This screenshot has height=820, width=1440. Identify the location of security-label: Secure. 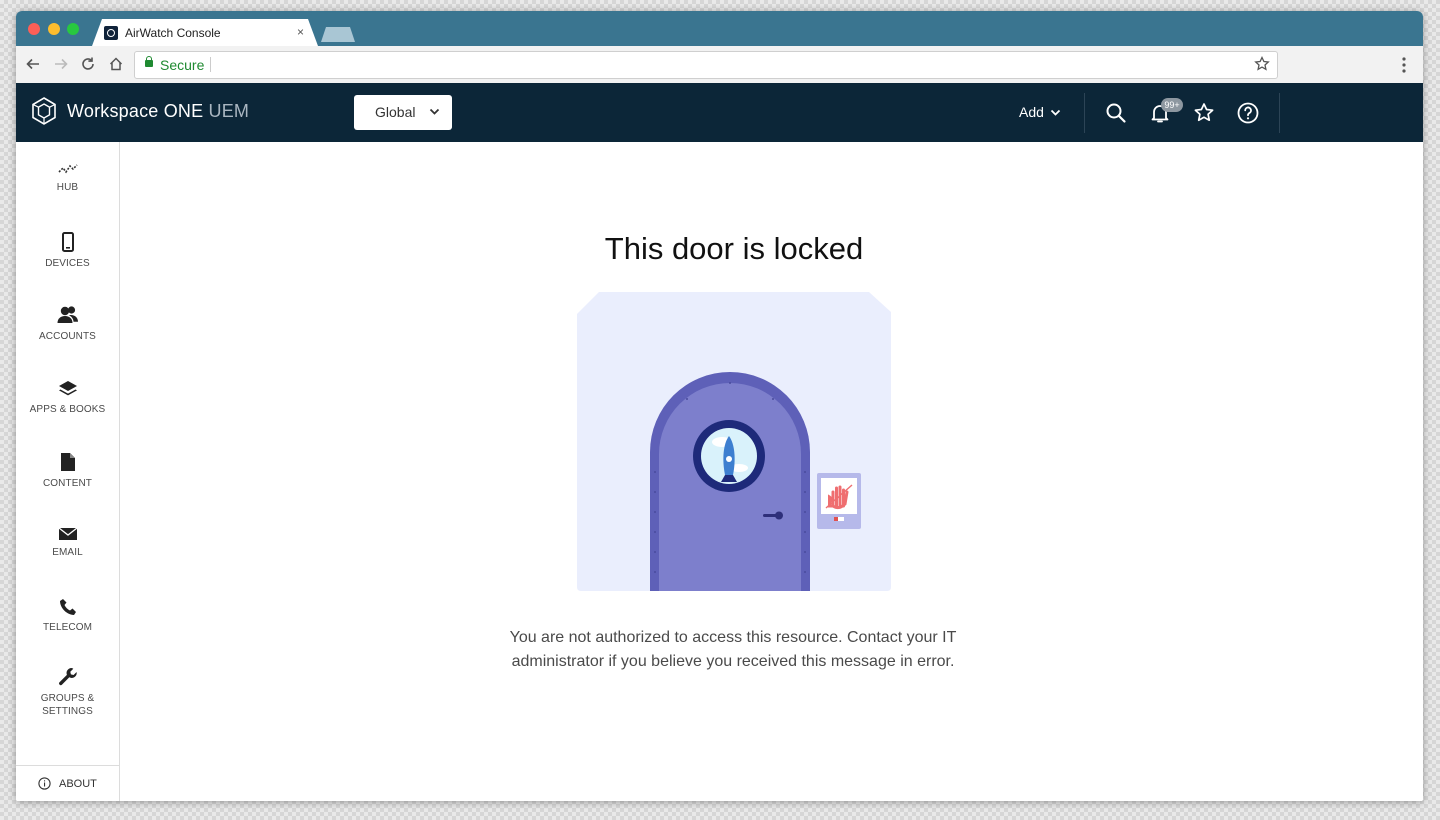
(182, 65).